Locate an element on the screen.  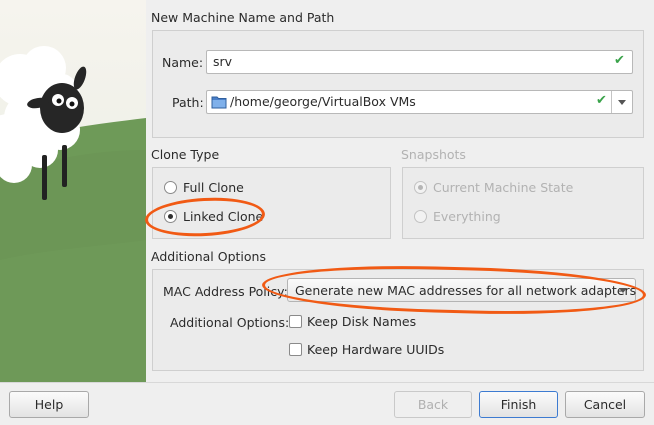
clone-type-group is located at coordinates (271, 203).